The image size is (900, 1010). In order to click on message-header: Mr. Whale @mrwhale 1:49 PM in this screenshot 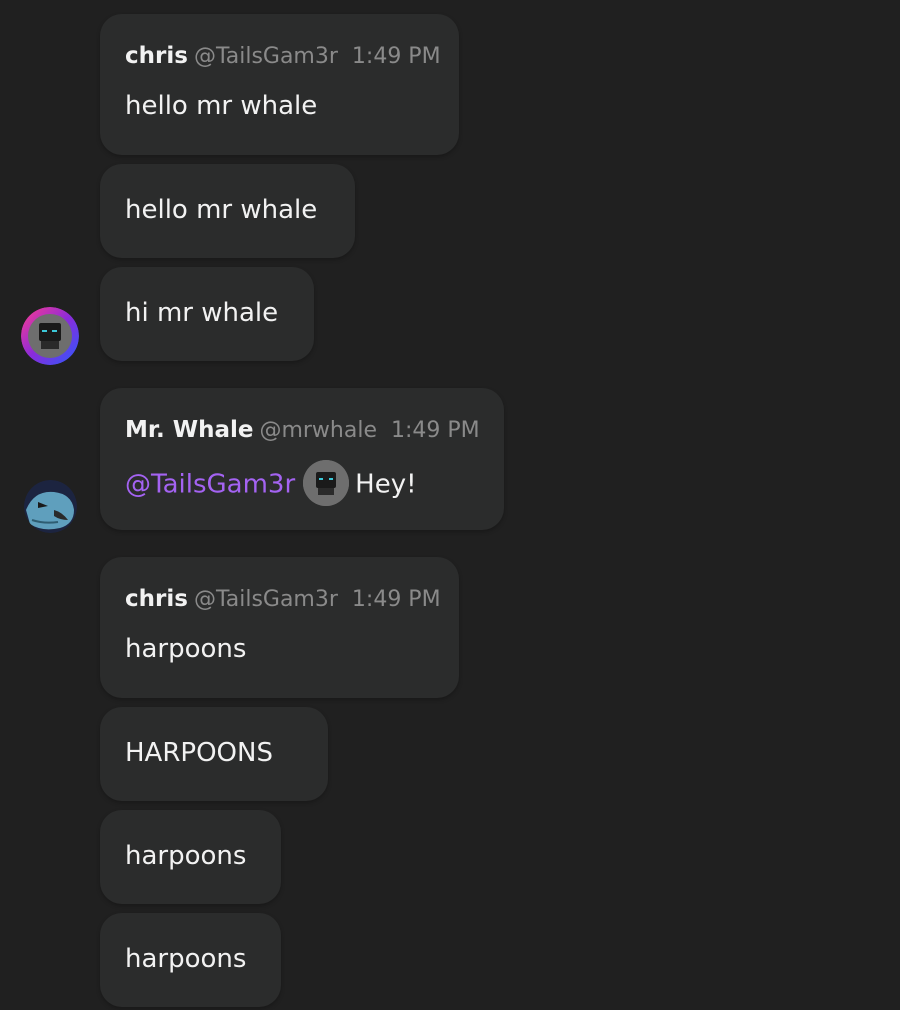, I will do `click(302, 430)`.